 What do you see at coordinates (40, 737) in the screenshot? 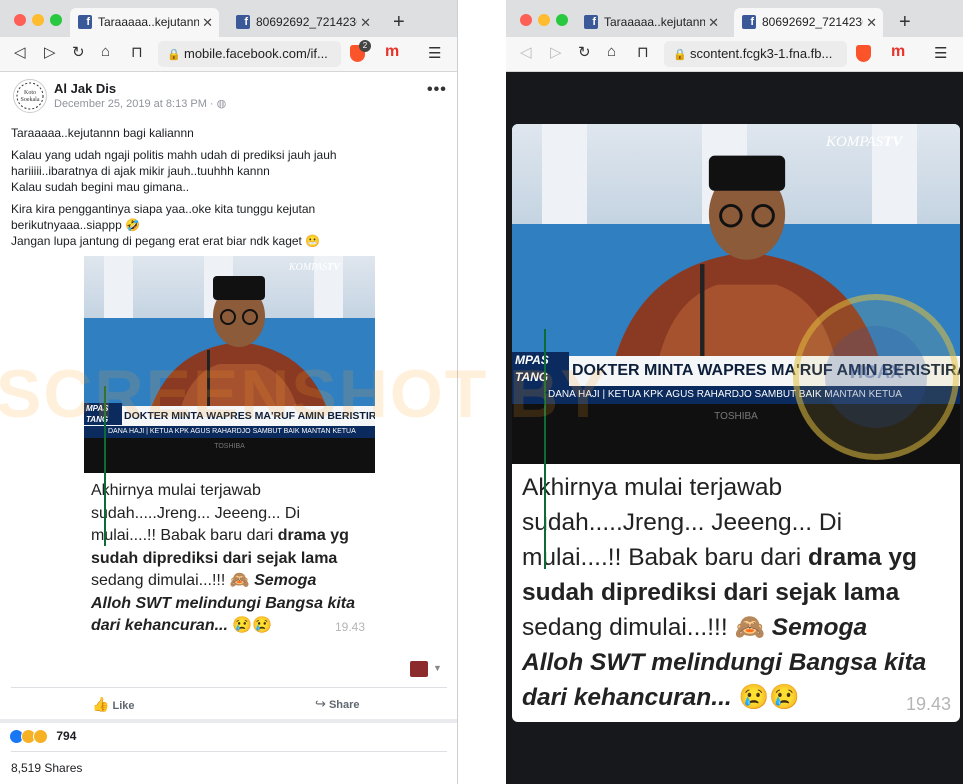
I see `wow-reaction-icon` at bounding box center [40, 737].